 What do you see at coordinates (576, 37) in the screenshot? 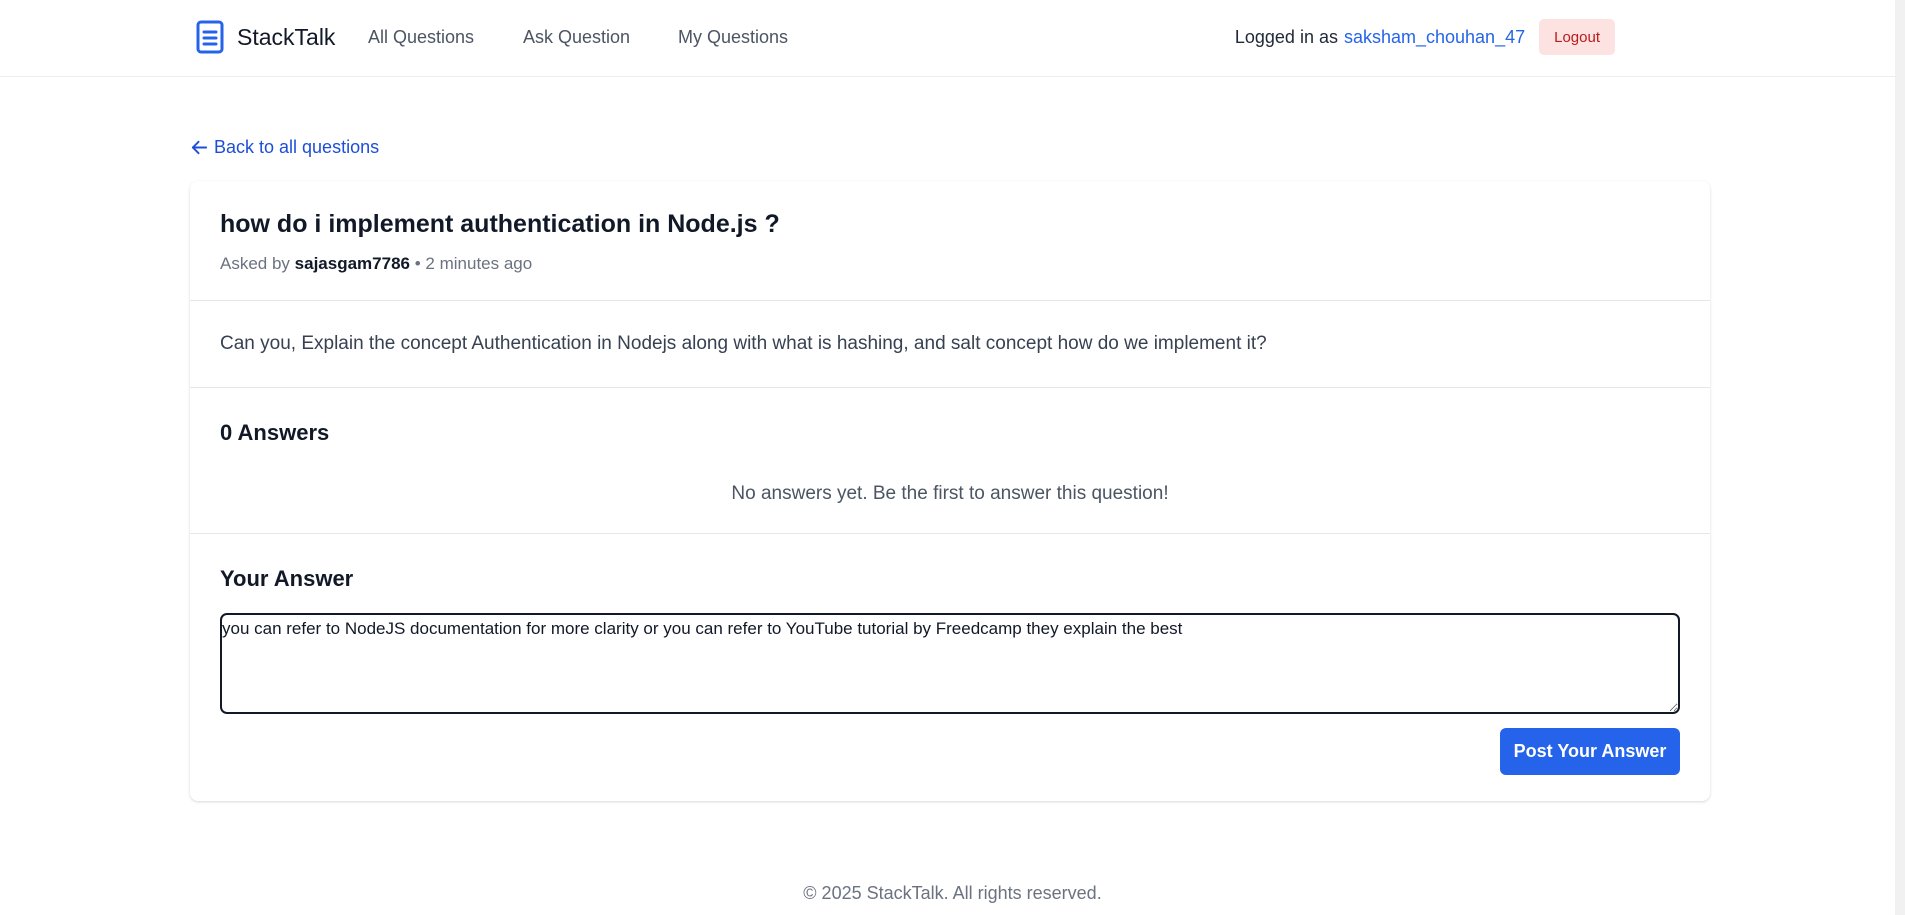
I see `nav-link-ask-question: Ask Question` at bounding box center [576, 37].